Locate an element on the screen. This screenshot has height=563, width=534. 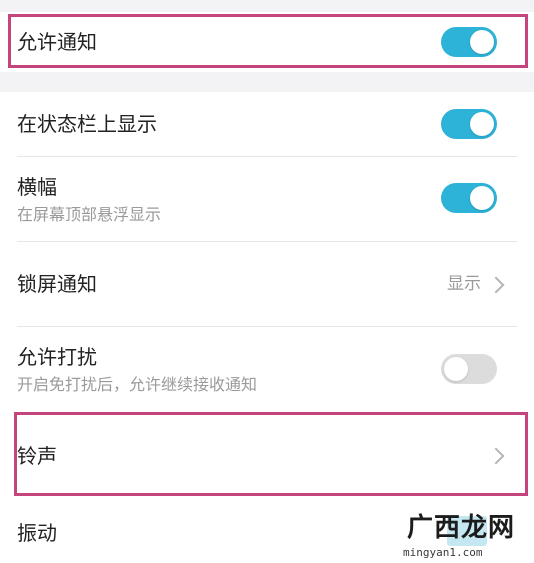
setting-title: 在状态栏上显示 is located at coordinates (87, 124).